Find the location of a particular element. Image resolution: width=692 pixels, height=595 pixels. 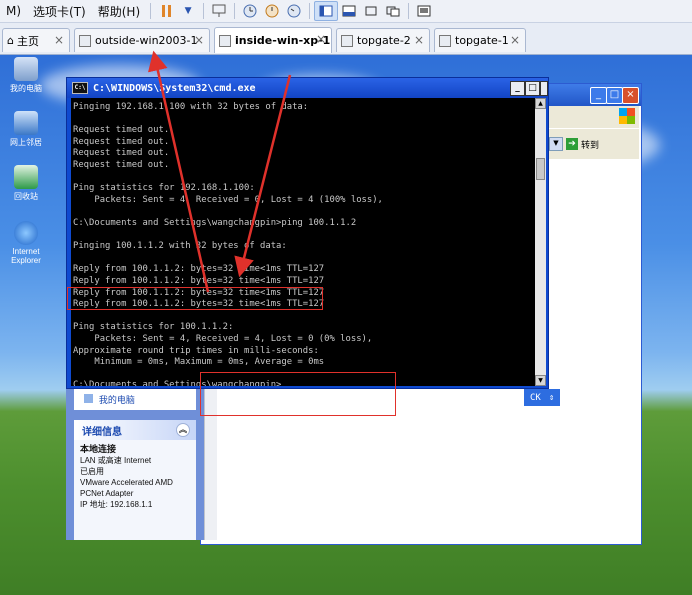

cmd-minimize-button: _ is located at coordinates (517, 88).